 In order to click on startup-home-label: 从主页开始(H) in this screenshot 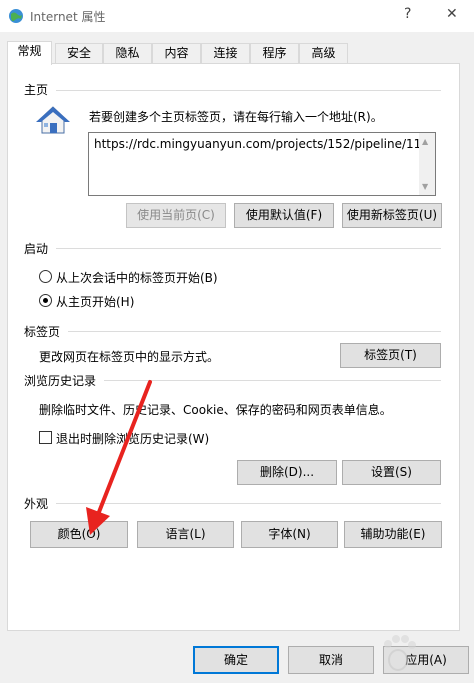, I will do `click(95, 301)`.